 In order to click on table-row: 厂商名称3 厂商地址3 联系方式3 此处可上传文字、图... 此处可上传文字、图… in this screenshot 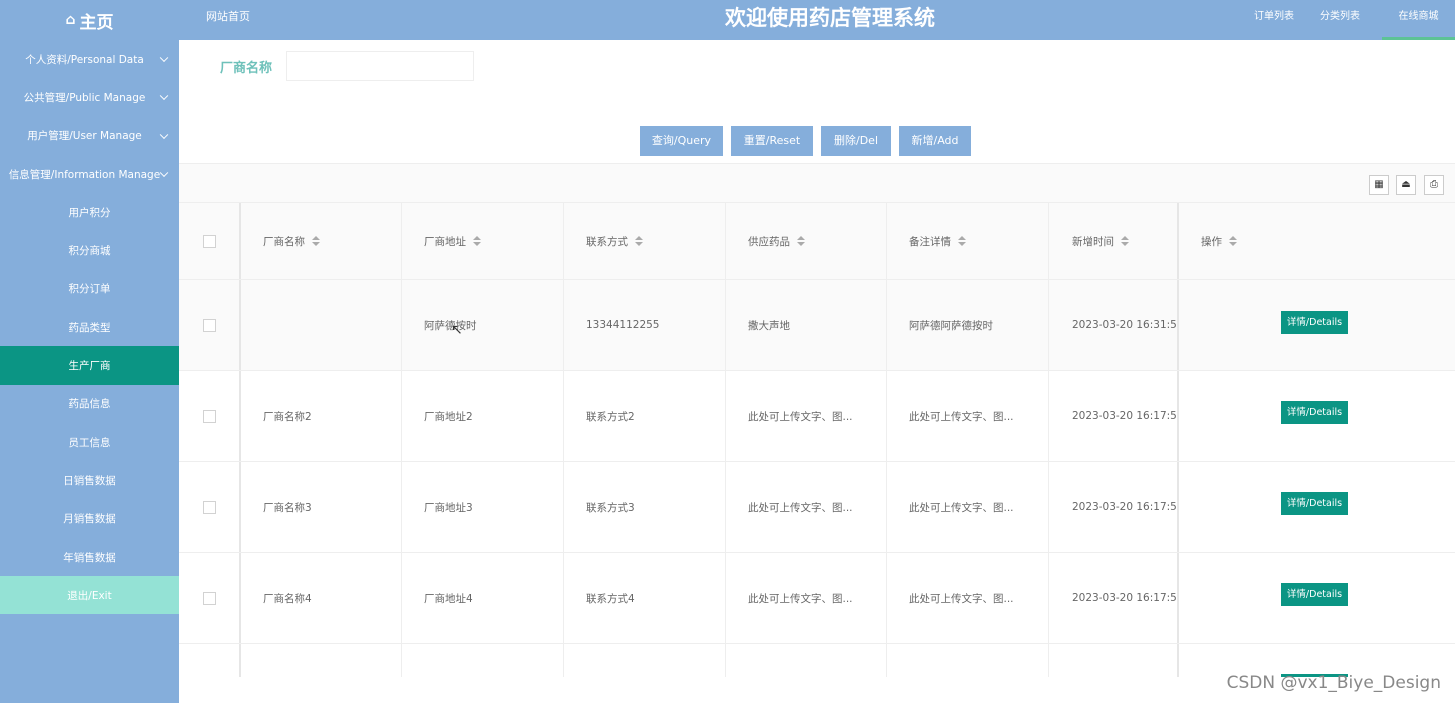, I will do `click(817, 507)`.